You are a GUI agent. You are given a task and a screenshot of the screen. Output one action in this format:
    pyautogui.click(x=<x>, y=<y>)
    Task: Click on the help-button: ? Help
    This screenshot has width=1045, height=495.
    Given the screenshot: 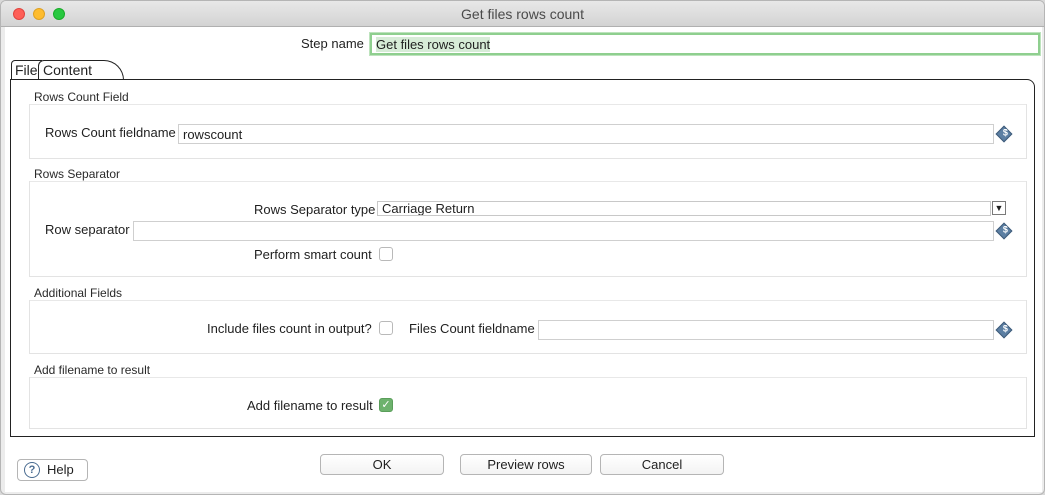 What is the action you would take?
    pyautogui.click(x=52, y=470)
    